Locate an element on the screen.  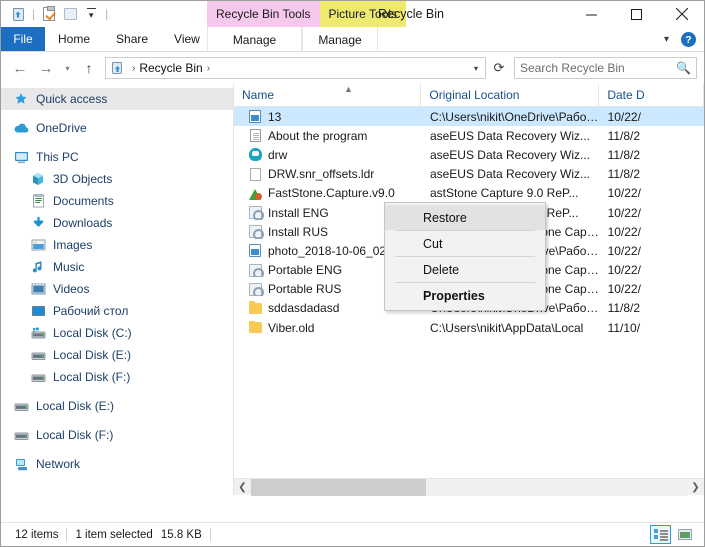
new-folder-icon is located at coordinates (70, 14).